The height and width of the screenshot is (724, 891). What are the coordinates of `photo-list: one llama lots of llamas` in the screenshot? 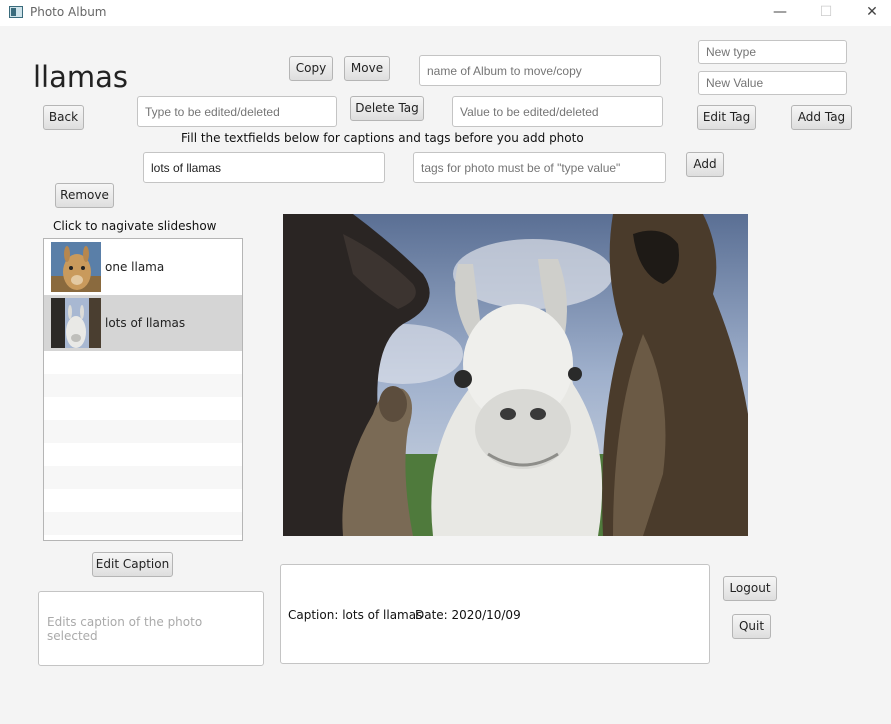 It's located at (143, 389).